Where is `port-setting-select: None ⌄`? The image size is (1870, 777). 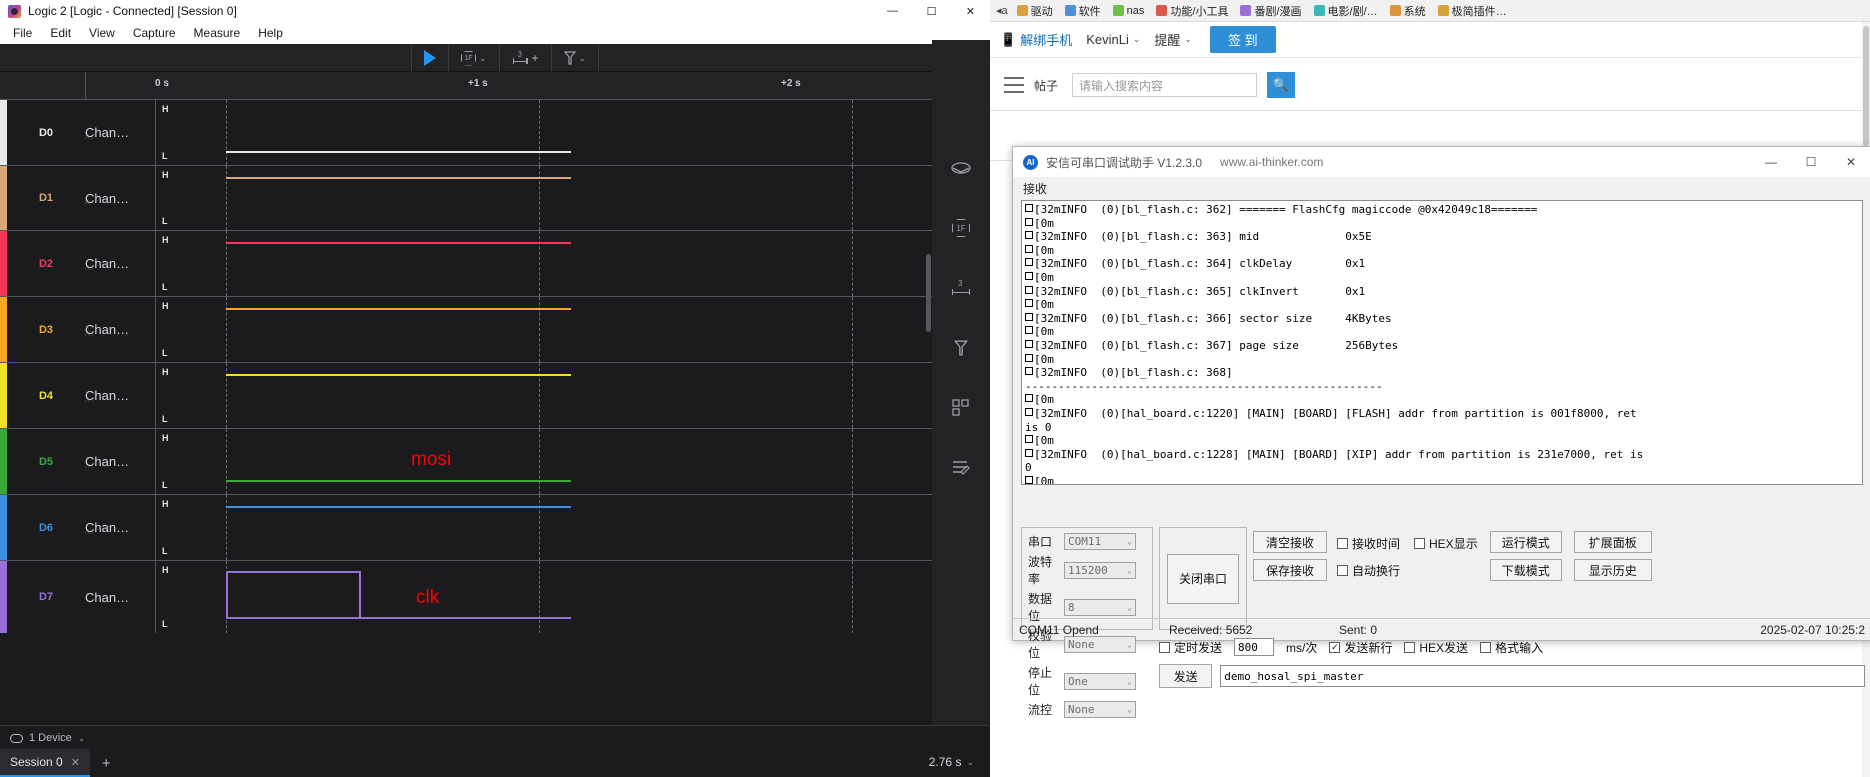 port-setting-select: None ⌄ is located at coordinates (1100, 709).